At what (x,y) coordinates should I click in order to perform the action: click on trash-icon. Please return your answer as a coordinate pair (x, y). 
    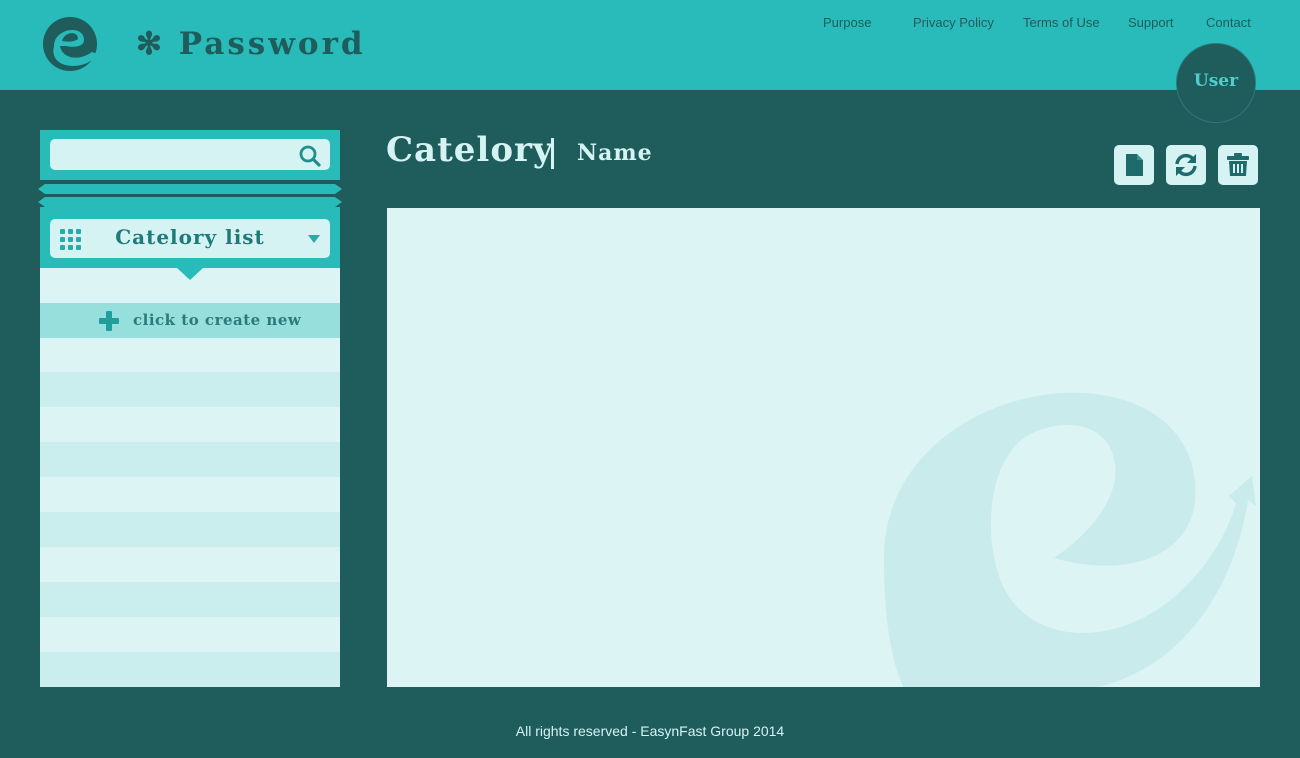
    Looking at the image, I should click on (1238, 164).